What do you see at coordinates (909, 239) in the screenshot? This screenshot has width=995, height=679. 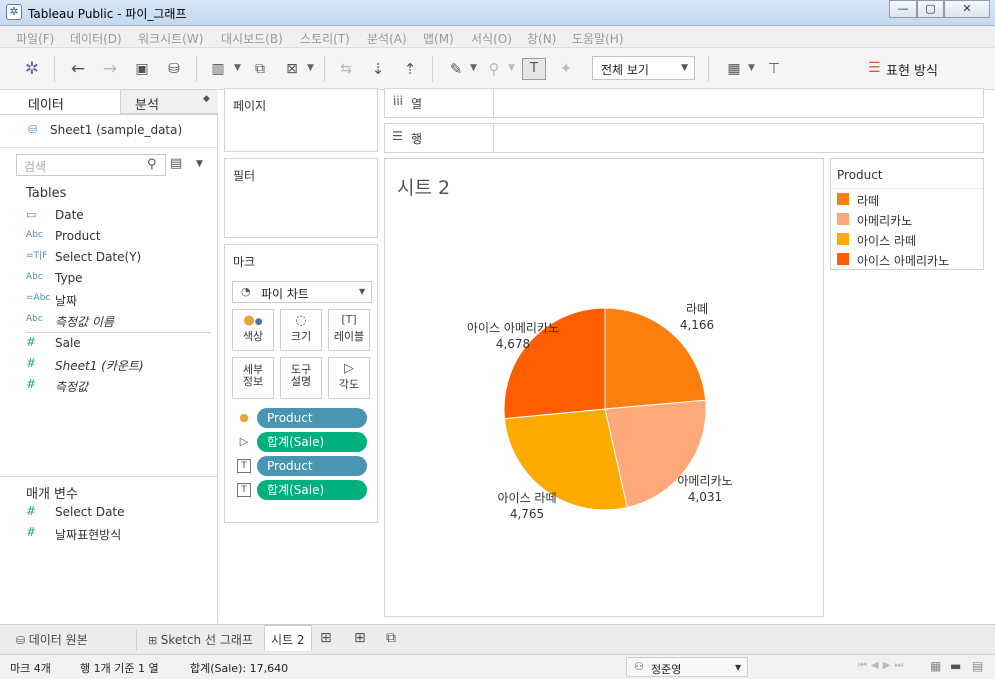 I see `legend-item: 아이스 라떼` at bounding box center [909, 239].